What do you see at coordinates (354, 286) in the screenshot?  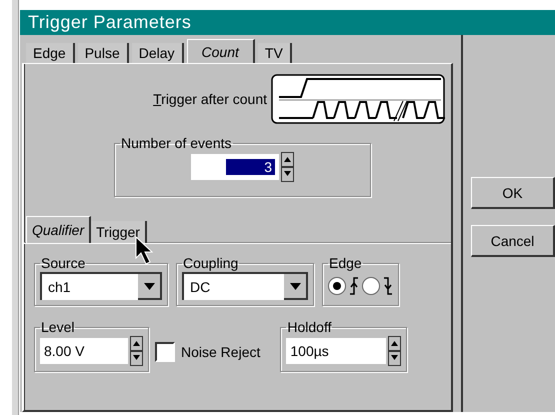 I see `rising-edge-icon` at bounding box center [354, 286].